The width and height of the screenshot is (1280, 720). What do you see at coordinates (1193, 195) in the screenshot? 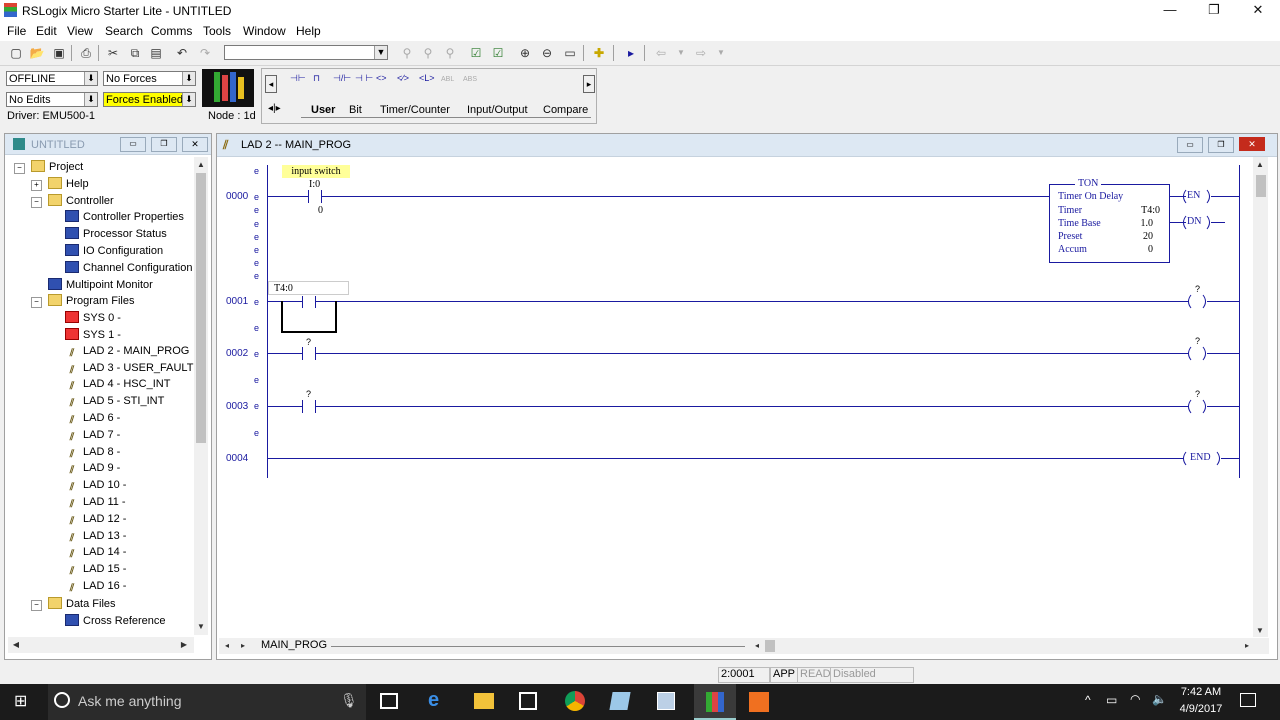
I see `en-output: EN` at bounding box center [1193, 195].